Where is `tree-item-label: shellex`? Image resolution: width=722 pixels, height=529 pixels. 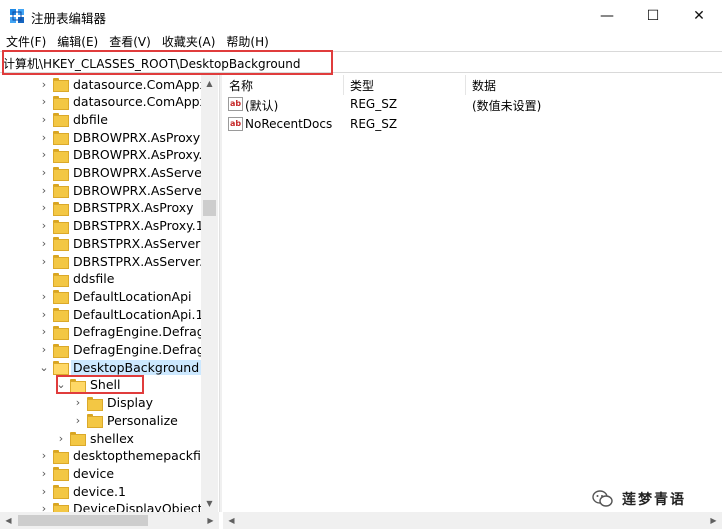
tree-item-label: shellex is located at coordinates (112, 438).